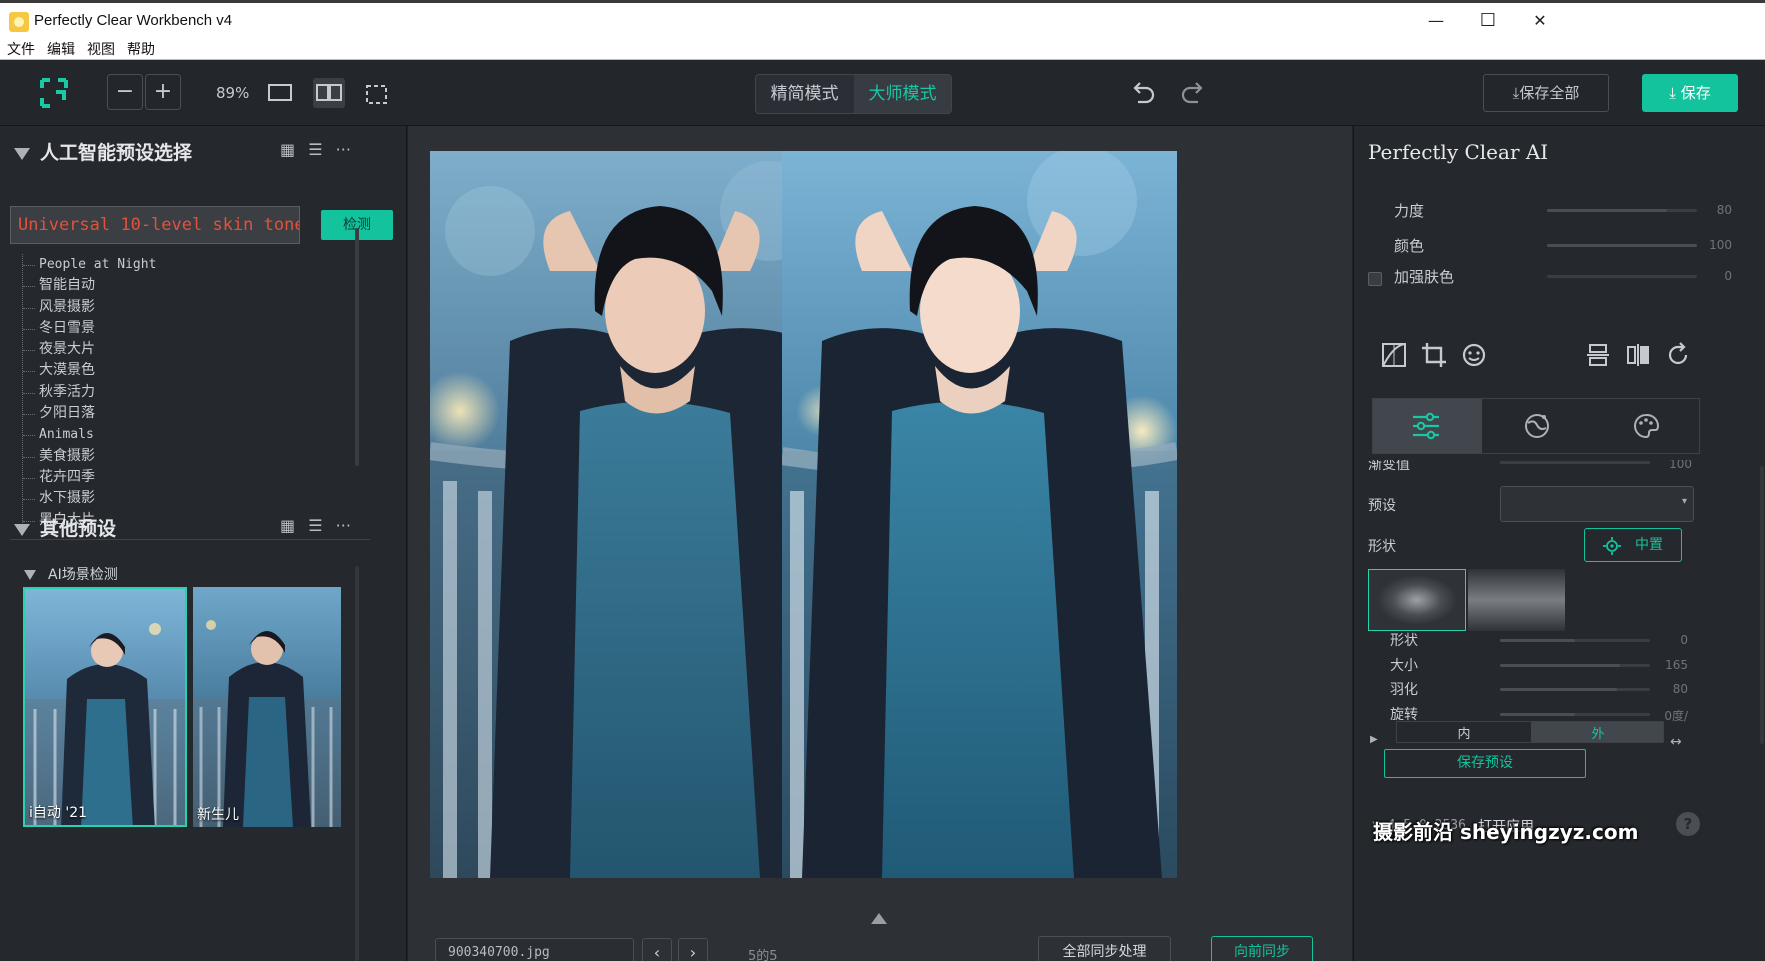  What do you see at coordinates (172, 477) in the screenshot?
I see `preset-item: 花卉四季` at bounding box center [172, 477].